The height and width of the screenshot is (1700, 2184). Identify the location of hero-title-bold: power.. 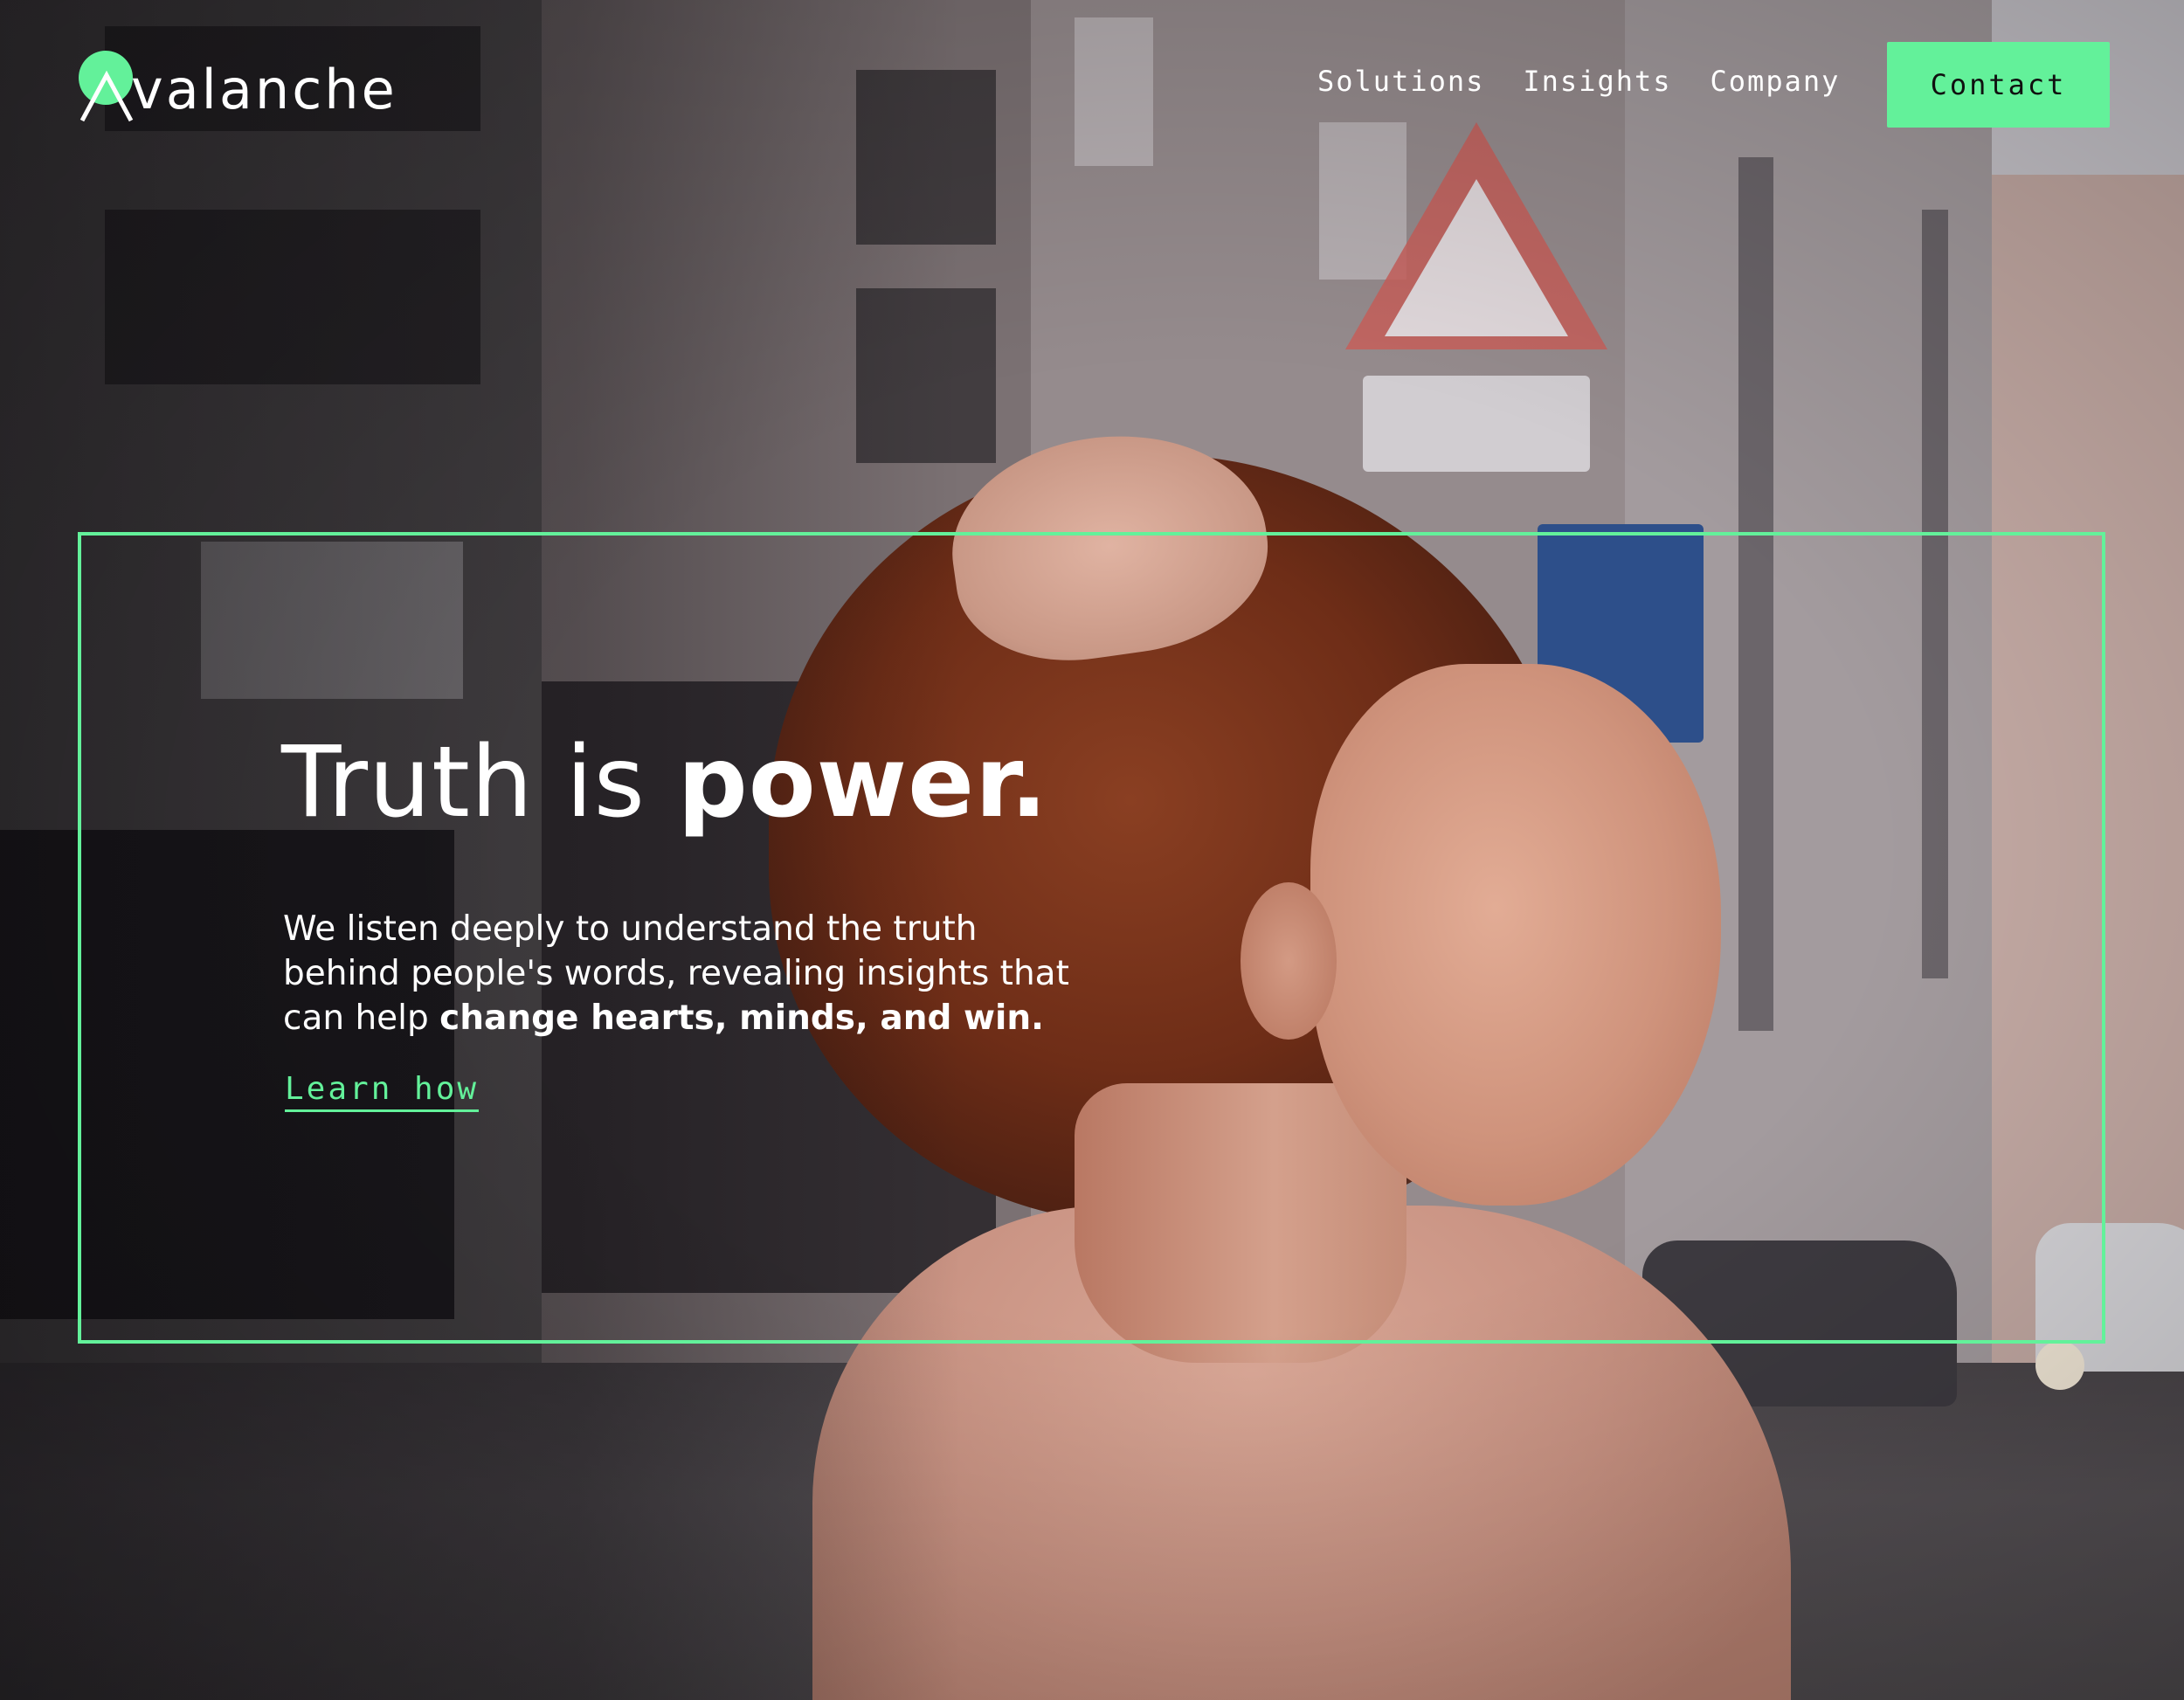
(862, 783).